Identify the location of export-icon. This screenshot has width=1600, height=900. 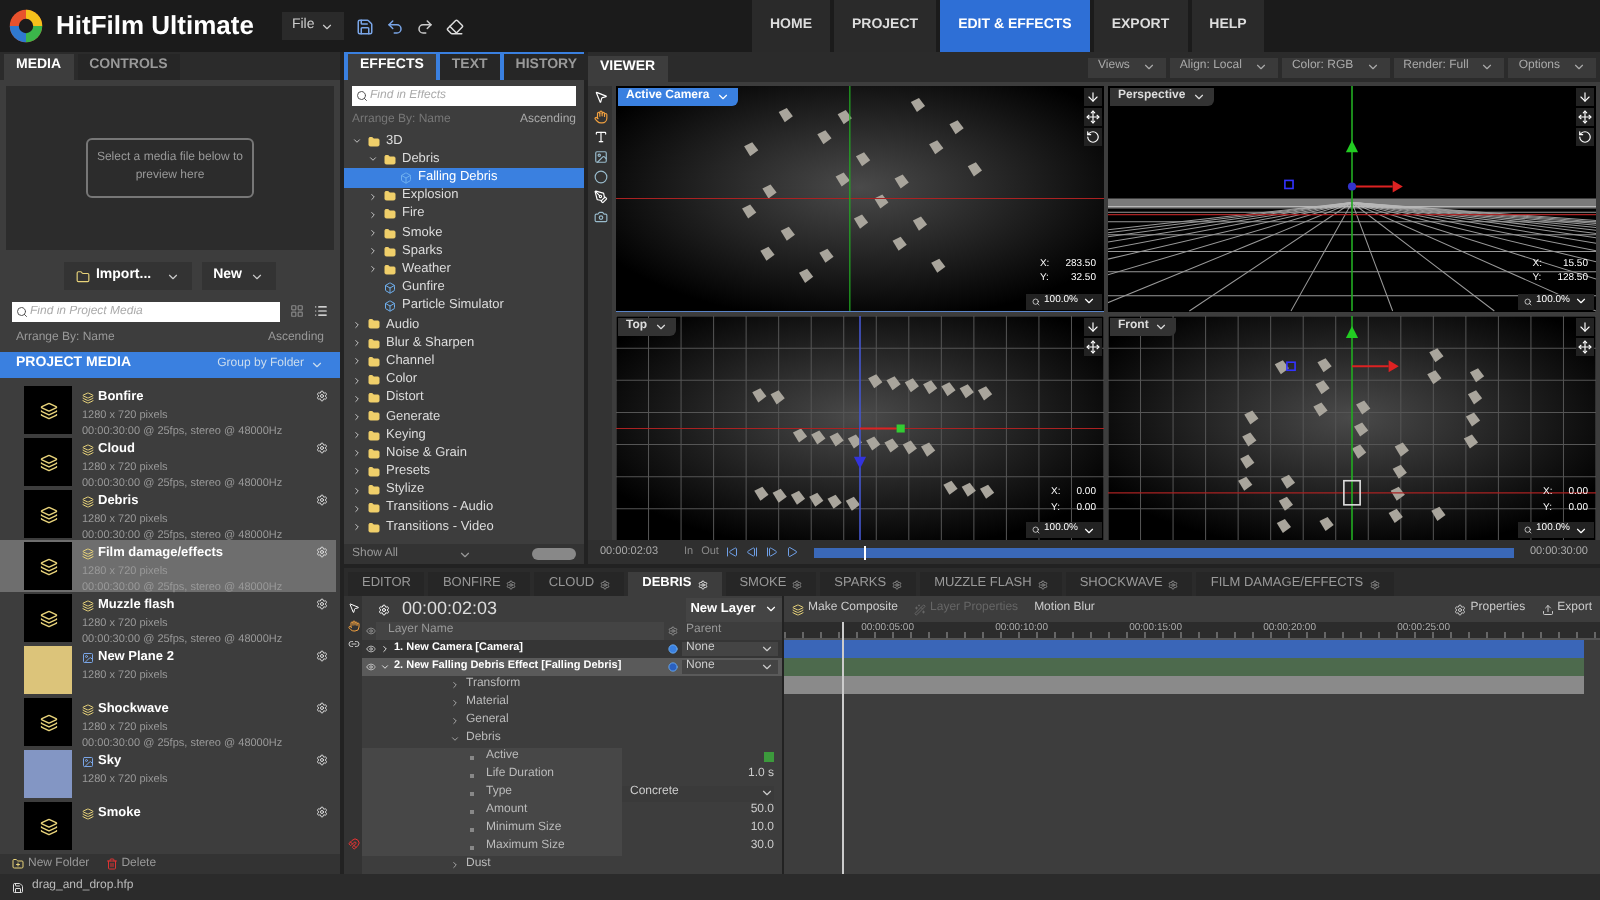
(1547, 609).